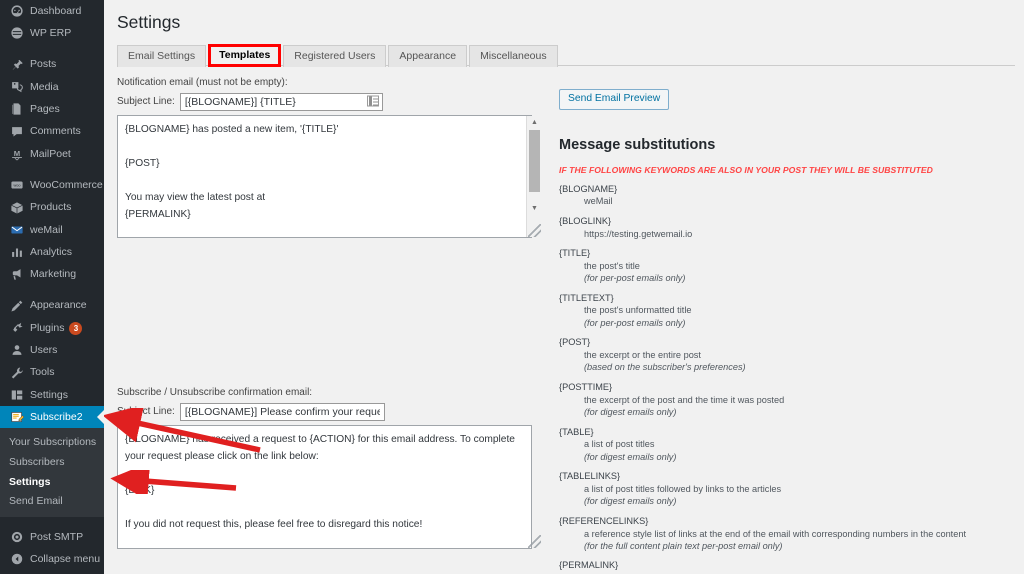  I want to click on substitution-description: https://testing.getwemail.io, so click(638, 233).